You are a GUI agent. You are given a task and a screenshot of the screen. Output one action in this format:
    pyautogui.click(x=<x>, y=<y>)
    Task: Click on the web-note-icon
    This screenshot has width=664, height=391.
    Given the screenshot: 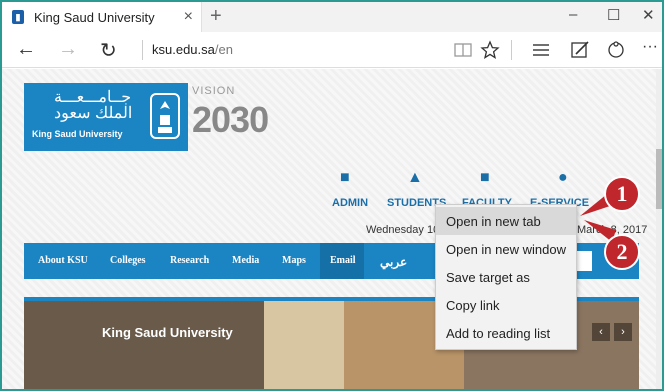 What is the action you would take?
    pyautogui.click(x=580, y=50)
    